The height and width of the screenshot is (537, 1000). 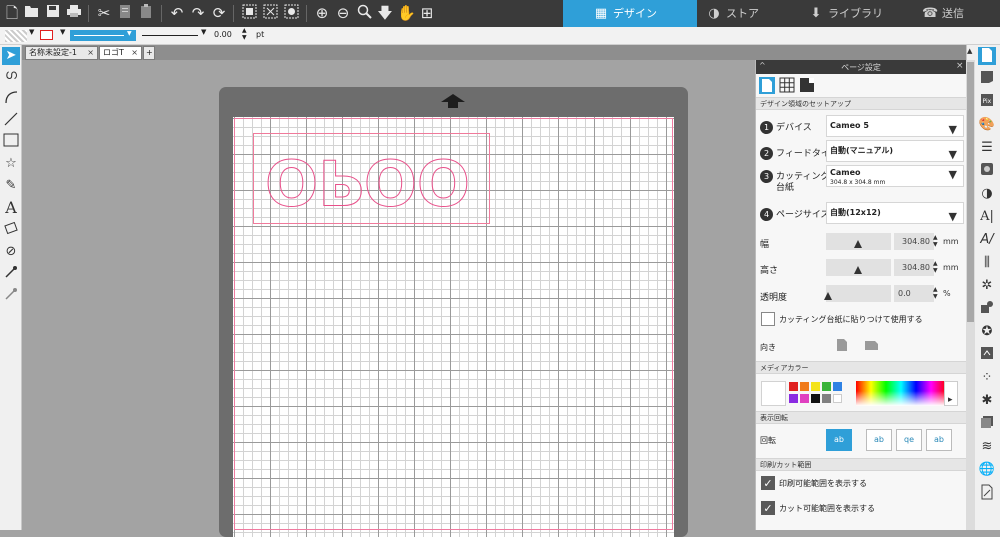 I want to click on undo-icon: ↶, so click(x=177, y=13).